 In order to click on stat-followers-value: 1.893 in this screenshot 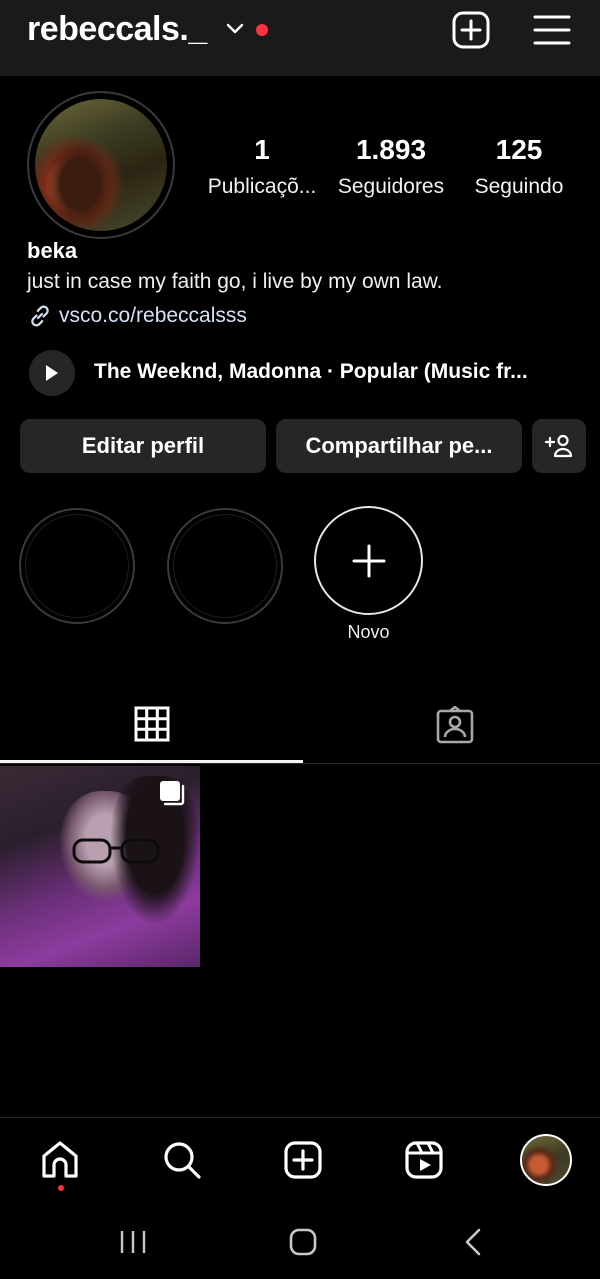, I will do `click(391, 149)`.